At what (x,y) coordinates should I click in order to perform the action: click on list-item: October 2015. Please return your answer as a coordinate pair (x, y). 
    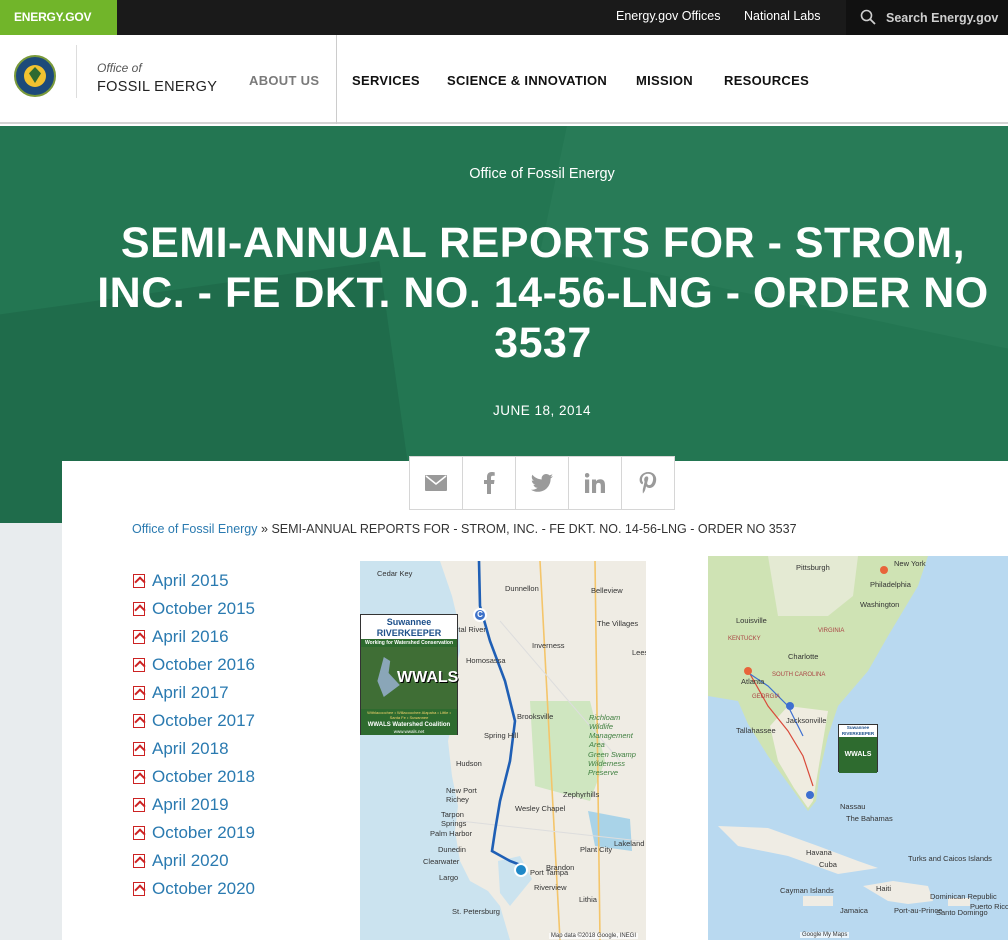
    Looking at the image, I should click on (194, 609).